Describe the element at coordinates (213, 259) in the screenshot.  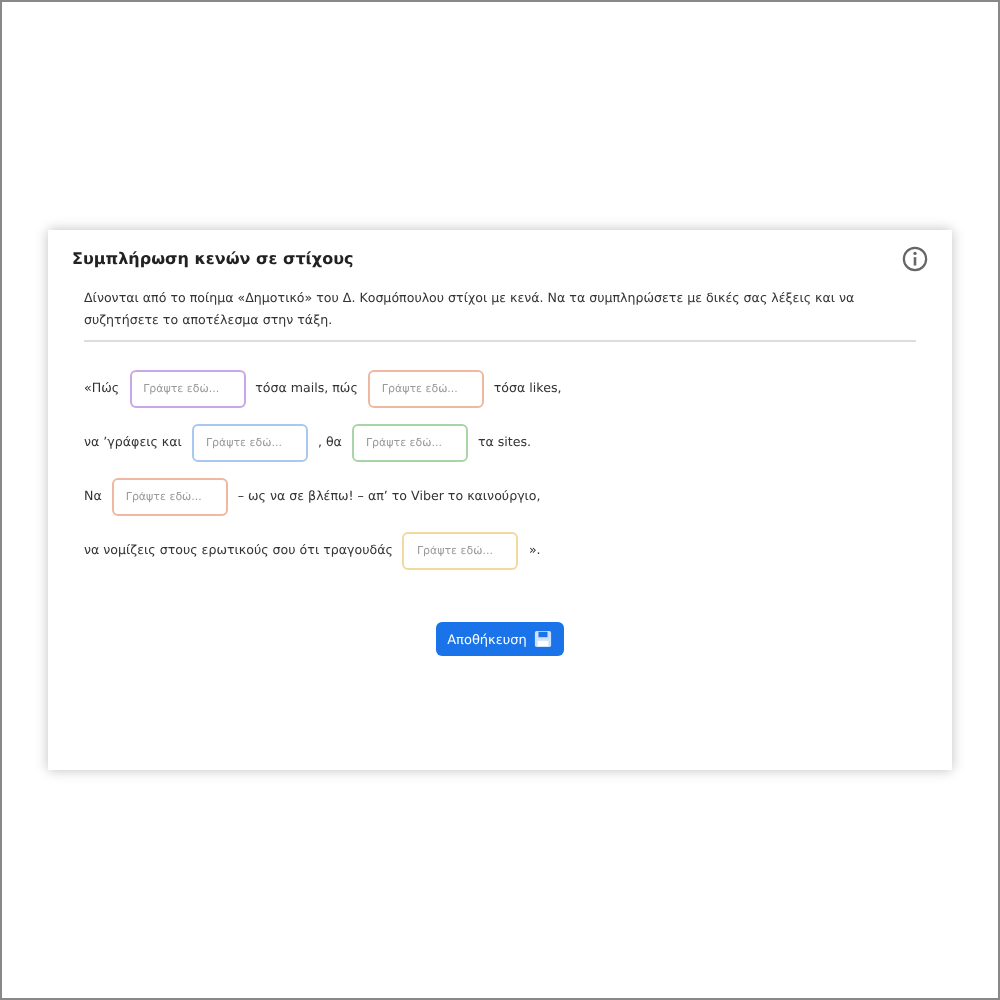
I see `card-title: Συμπλήρωση κενών σε στίχους` at that location.